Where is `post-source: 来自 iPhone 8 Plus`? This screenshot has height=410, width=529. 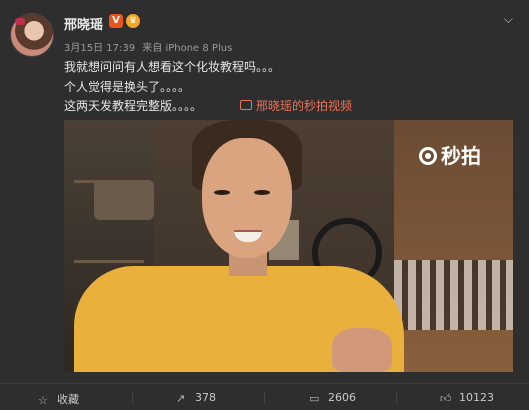
post-source: 来自 iPhone 8 Plus is located at coordinates (187, 48).